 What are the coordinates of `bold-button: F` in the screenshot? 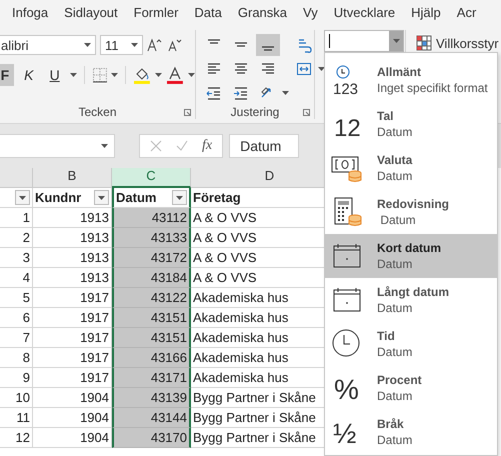 It's located at (7, 75).